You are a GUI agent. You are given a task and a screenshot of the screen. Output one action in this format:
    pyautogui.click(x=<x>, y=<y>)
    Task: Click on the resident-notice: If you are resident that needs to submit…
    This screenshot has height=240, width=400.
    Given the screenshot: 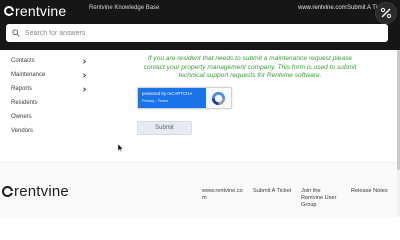 What is the action you would take?
    pyautogui.click(x=250, y=67)
    